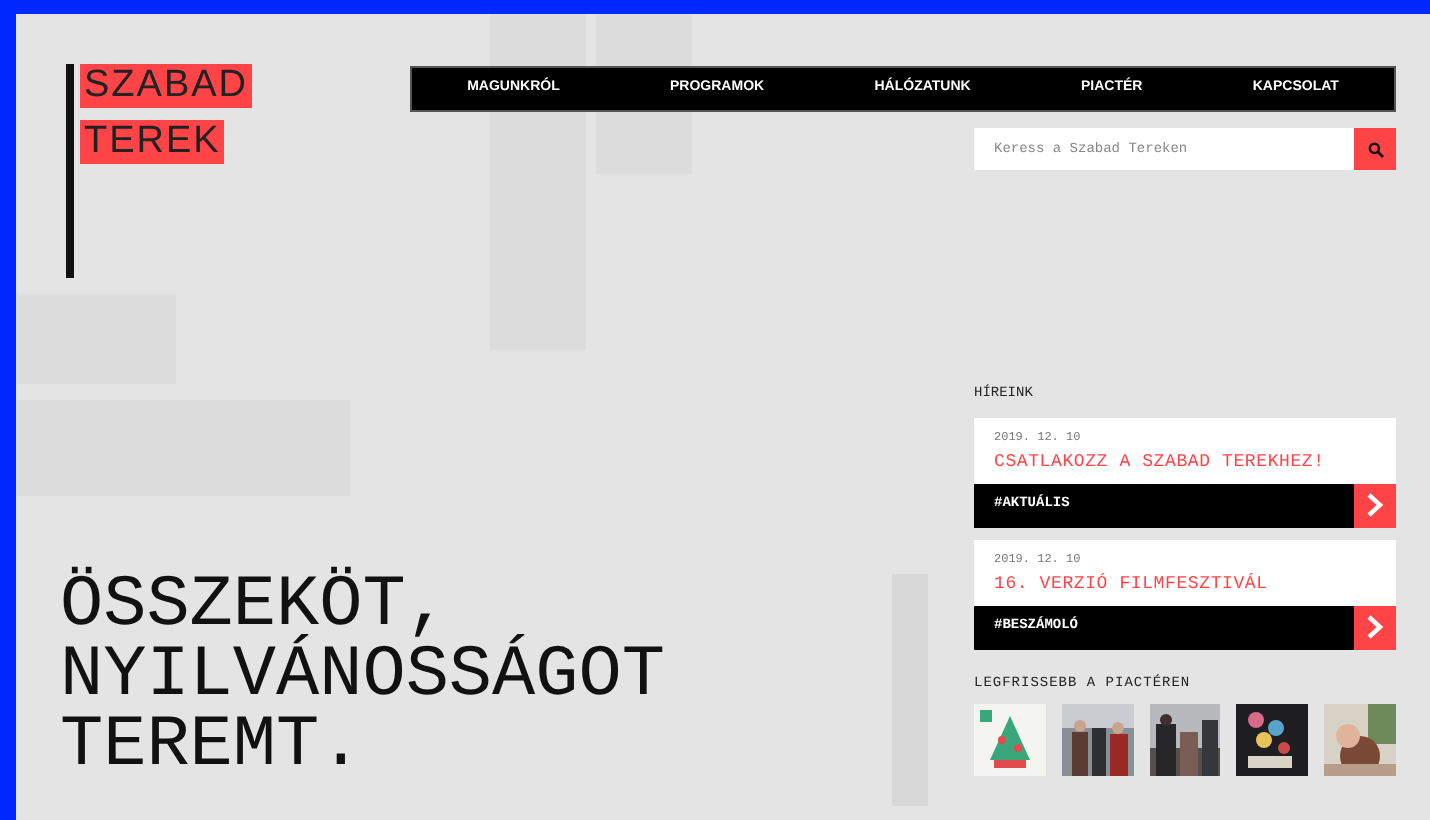  I want to click on headline-text: TEREMT., so click(212, 745).